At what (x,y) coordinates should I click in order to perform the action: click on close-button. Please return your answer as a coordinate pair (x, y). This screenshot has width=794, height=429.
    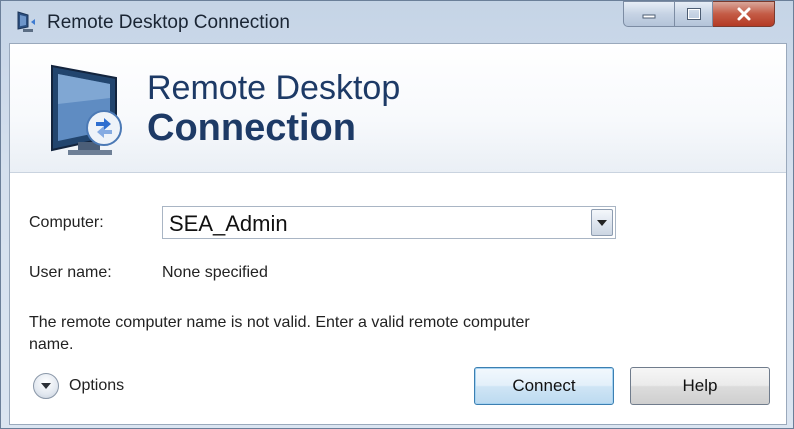
    Looking at the image, I should click on (744, 14).